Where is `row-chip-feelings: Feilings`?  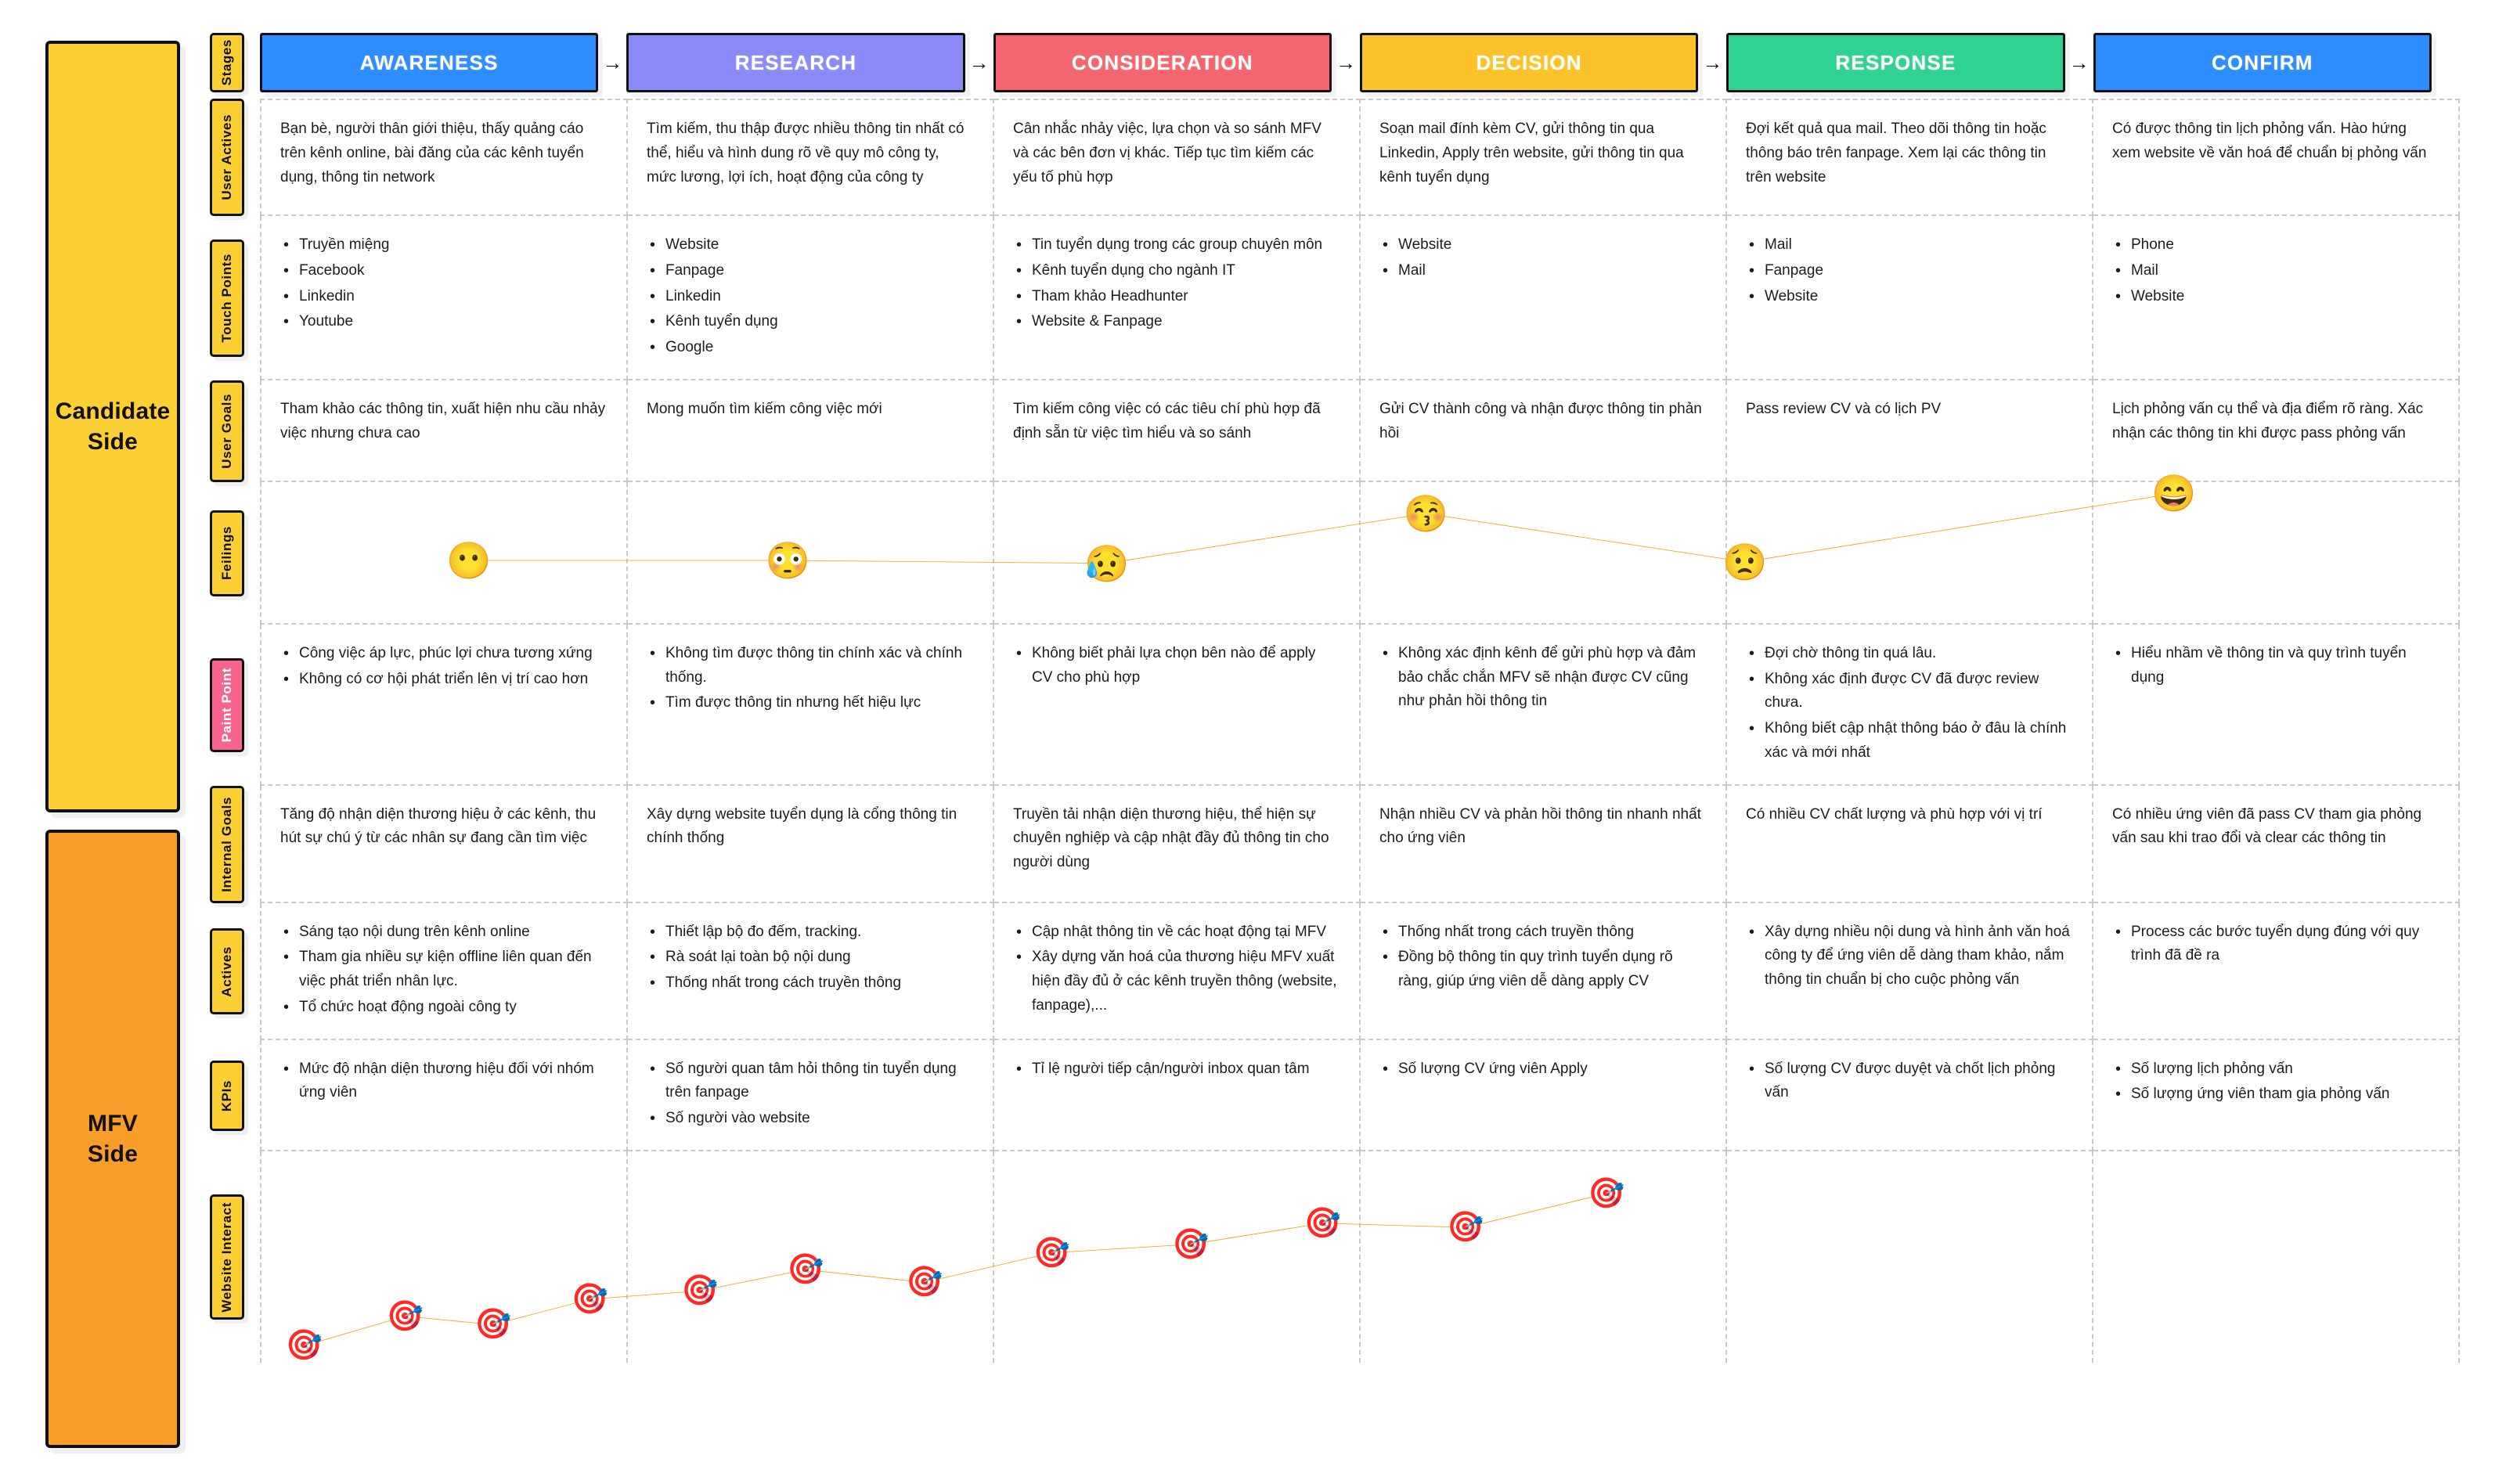 row-chip-feelings: Feilings is located at coordinates (227, 553).